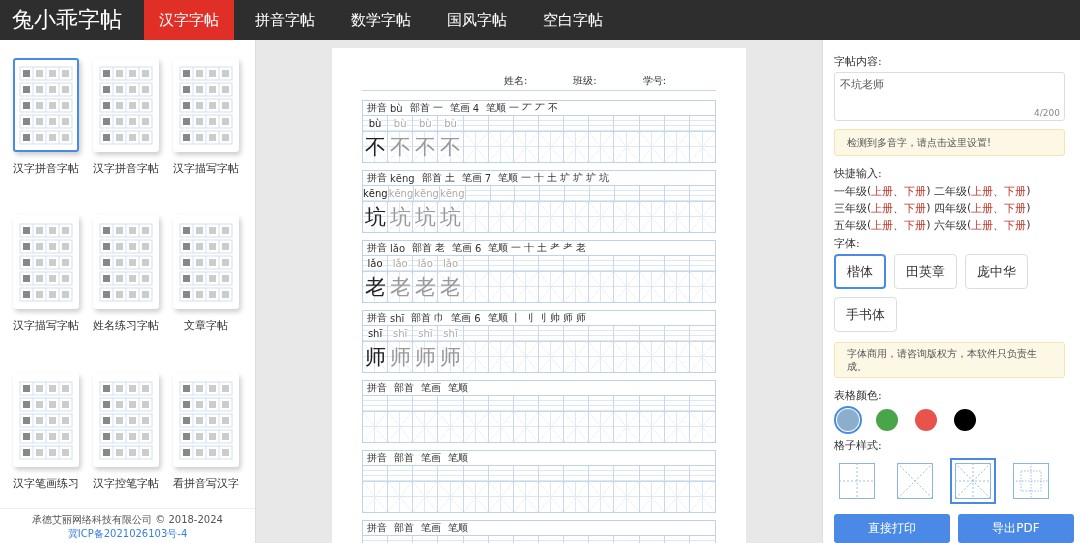  What do you see at coordinates (497, 318) in the screenshot?
I see `stroke-order-label: 笔顺` at bounding box center [497, 318].